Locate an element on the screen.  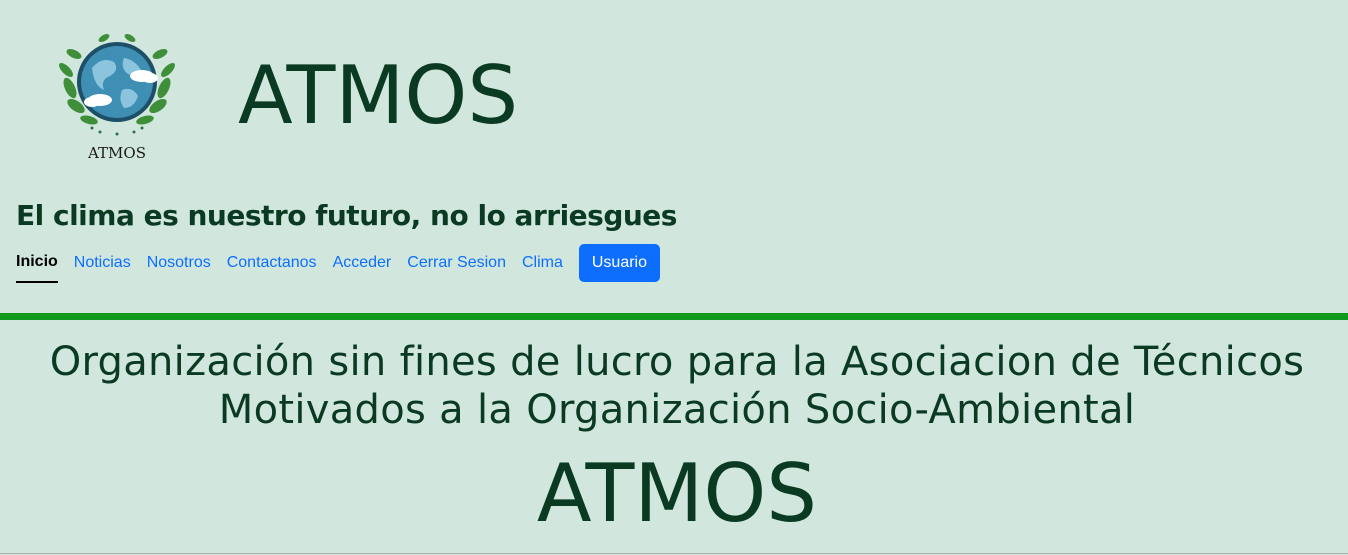
nav-noticias: Noticias is located at coordinates (102, 263).